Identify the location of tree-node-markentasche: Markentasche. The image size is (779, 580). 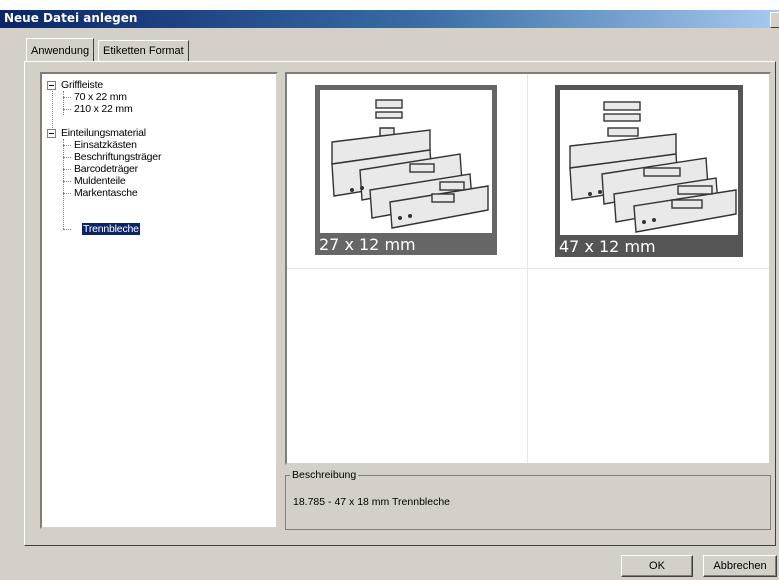
(106, 193).